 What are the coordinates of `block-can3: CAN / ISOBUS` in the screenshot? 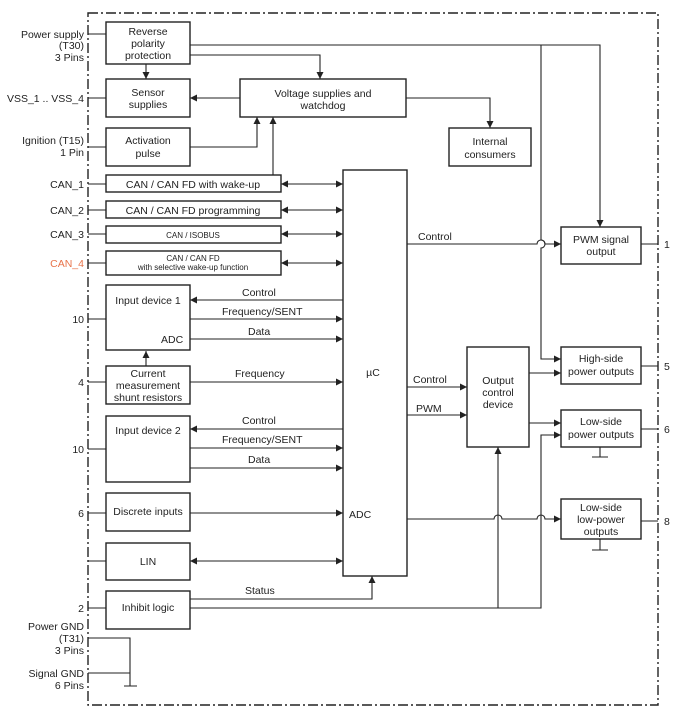 It's located at (193, 234).